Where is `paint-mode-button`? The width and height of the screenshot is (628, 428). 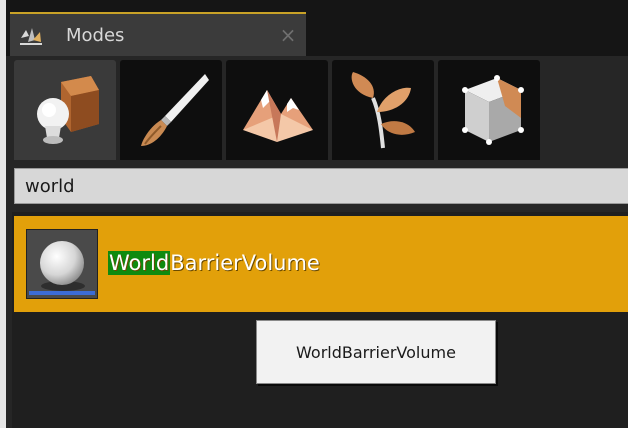 paint-mode-button is located at coordinates (171, 110).